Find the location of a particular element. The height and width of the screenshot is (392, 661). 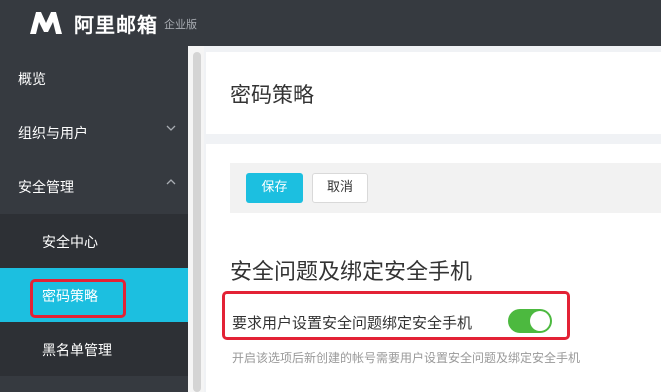

section-title: 安全问题及绑定安全手机 is located at coordinates (351, 272).